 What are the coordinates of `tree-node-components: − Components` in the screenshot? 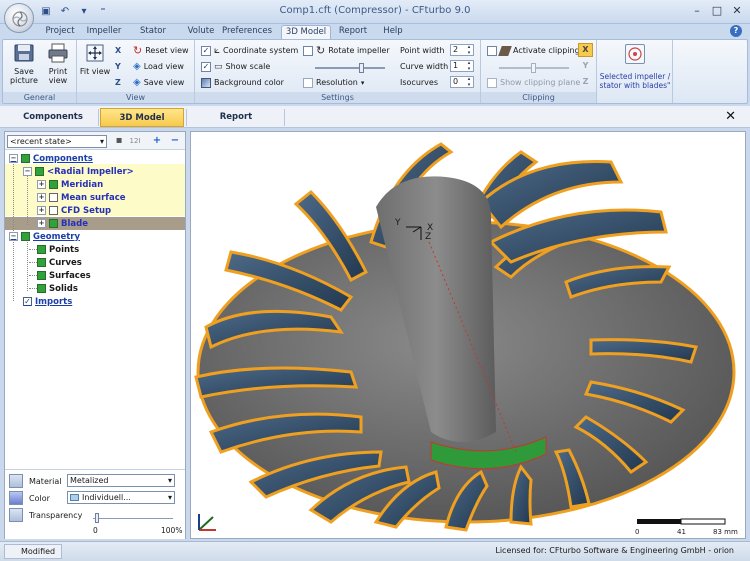 It's located at (51, 158).